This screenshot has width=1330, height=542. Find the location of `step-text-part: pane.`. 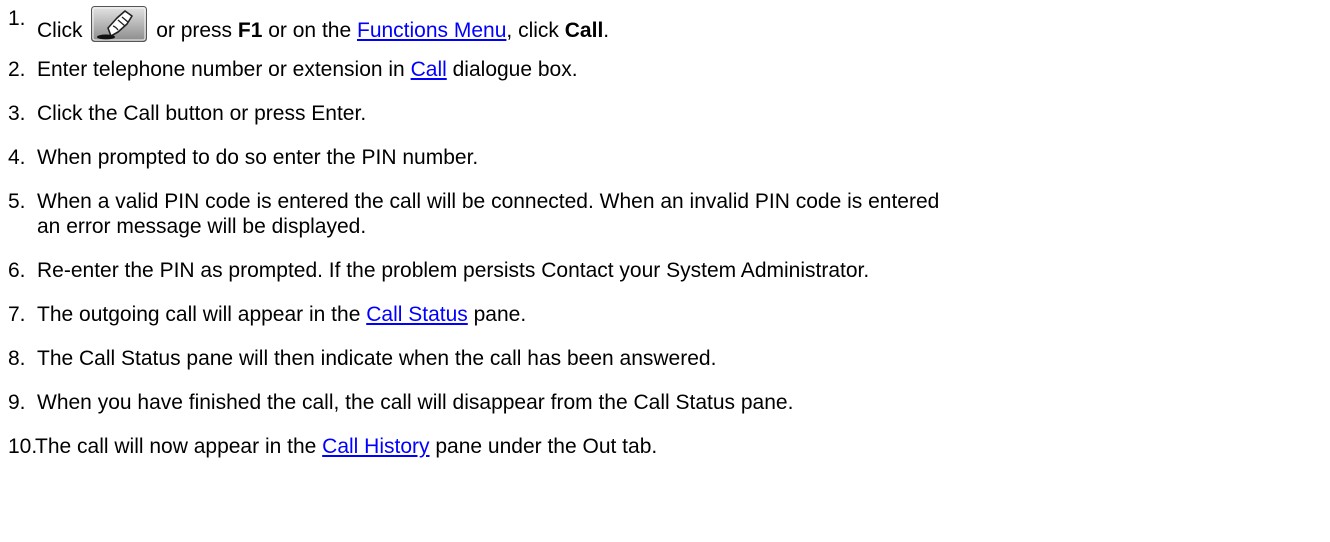

step-text-part: pane. is located at coordinates (500, 314).